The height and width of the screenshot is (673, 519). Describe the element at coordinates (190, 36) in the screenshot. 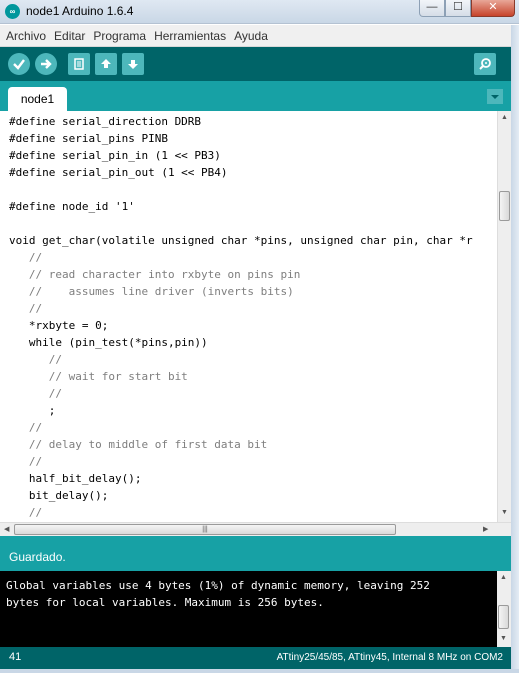

I see `menu-herramientas: Herramientas` at that location.